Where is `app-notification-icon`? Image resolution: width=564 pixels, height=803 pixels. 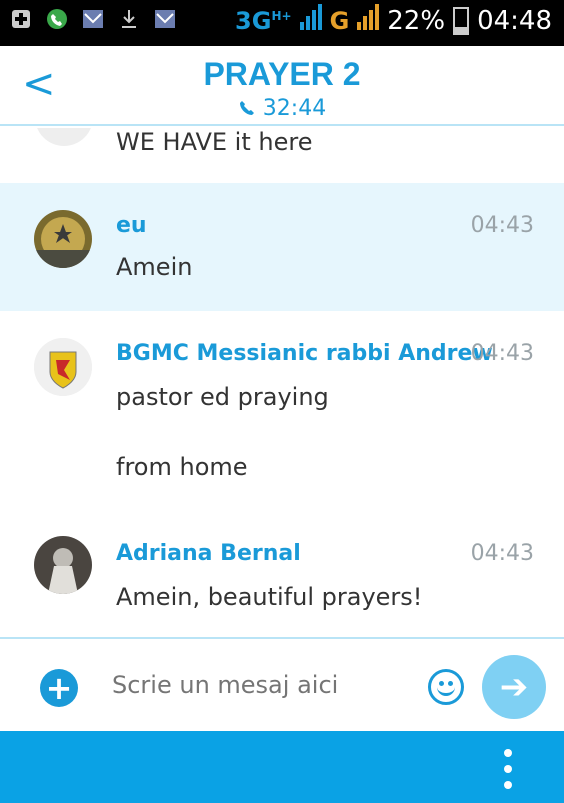 app-notification-icon is located at coordinates (21, 19).